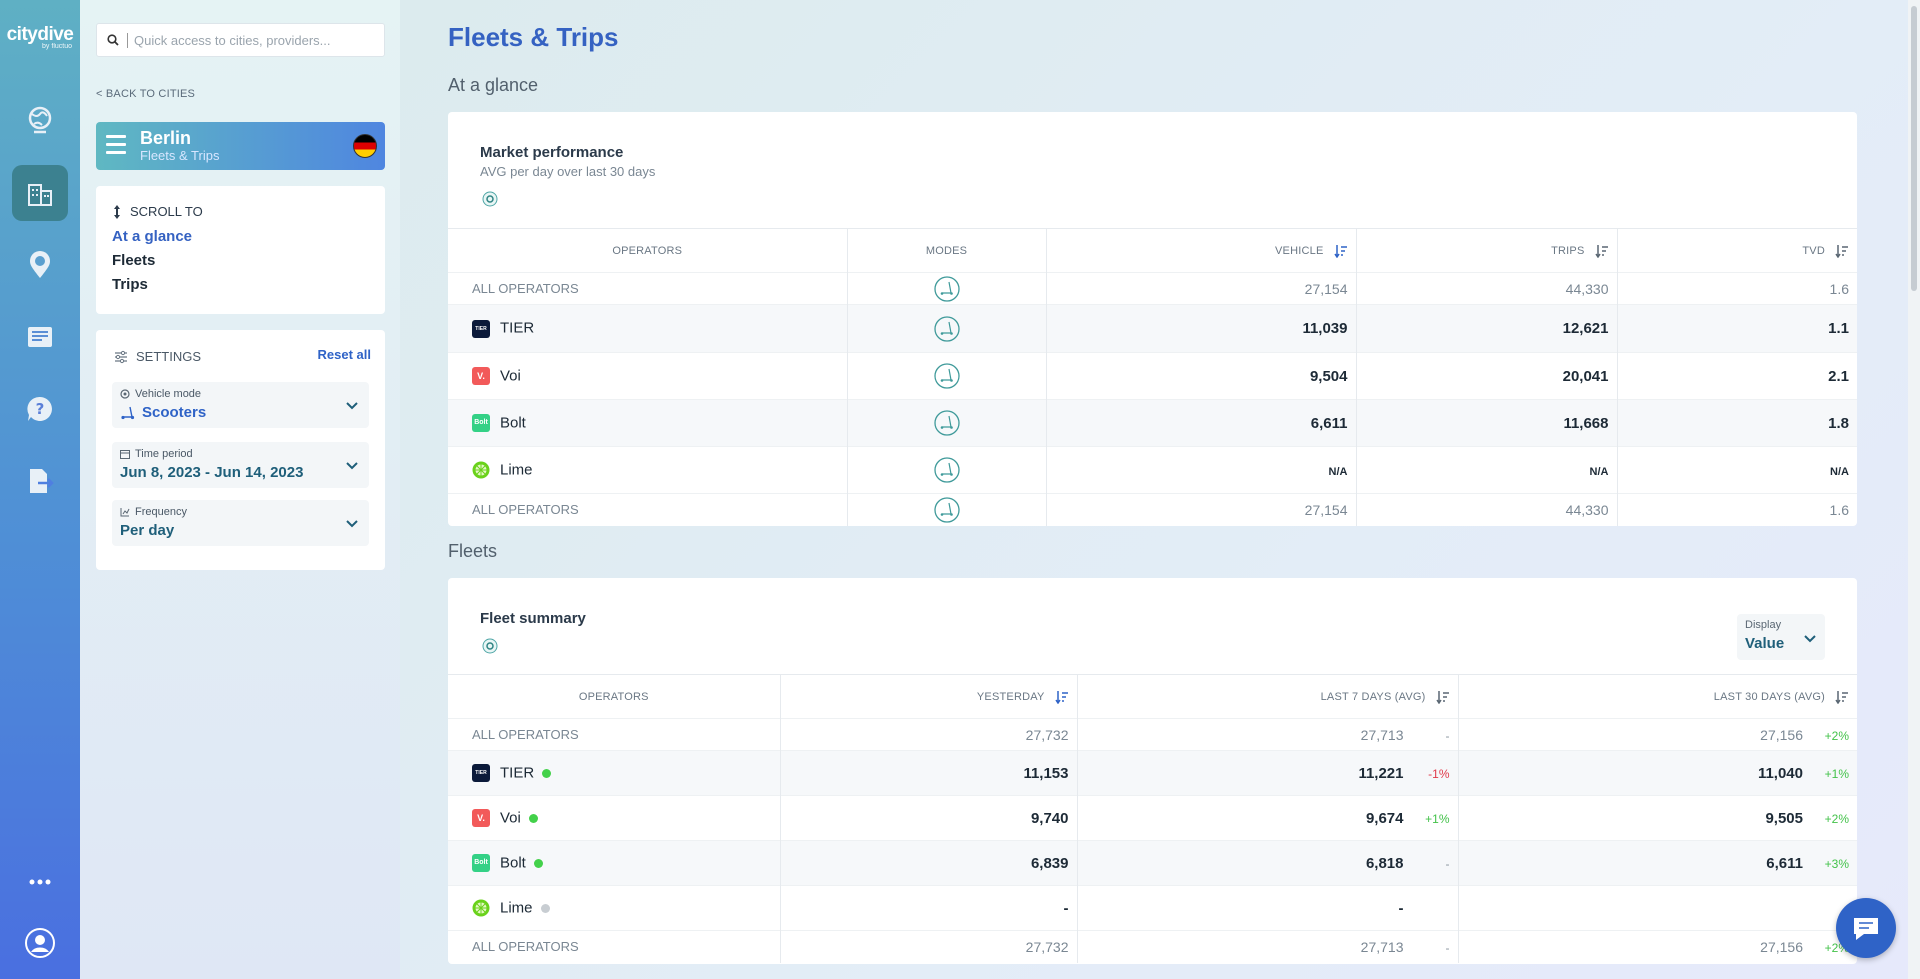 This screenshot has width=1920, height=979. I want to click on settings-heading: SETTINGS, so click(157, 356).